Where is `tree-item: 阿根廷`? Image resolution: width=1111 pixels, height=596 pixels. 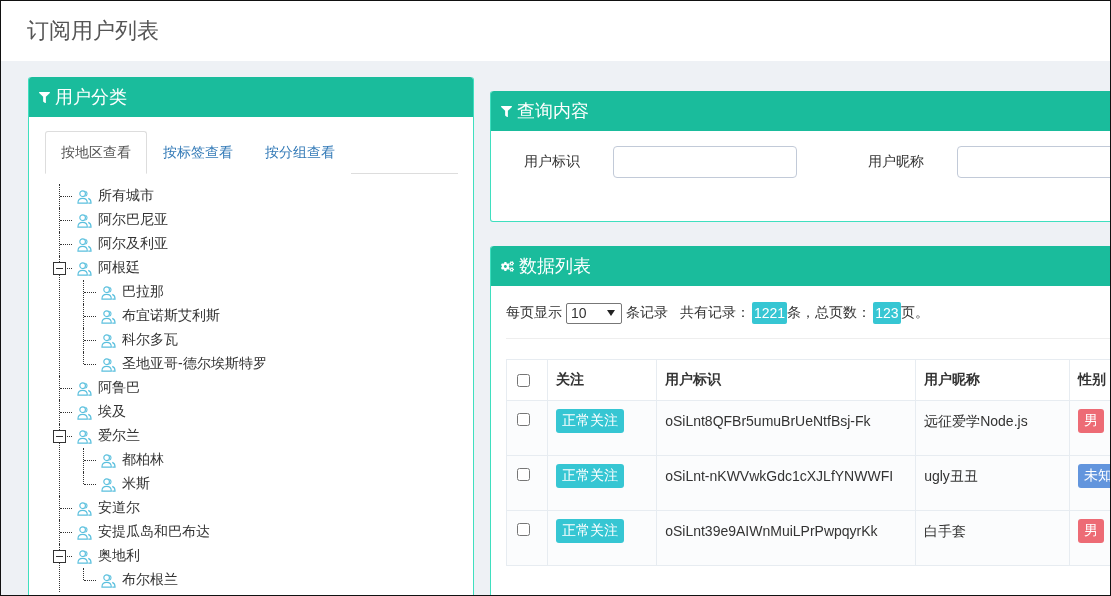
tree-item: 阿根廷 is located at coordinates (119, 268).